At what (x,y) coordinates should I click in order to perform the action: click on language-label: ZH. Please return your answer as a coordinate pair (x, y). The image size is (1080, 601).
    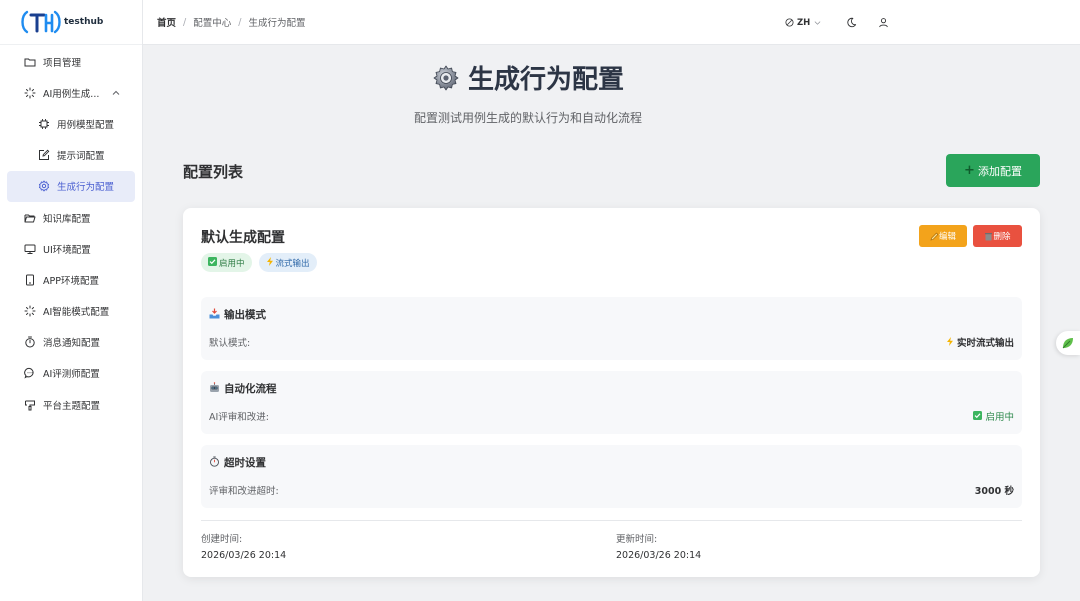
    Looking at the image, I should click on (804, 22).